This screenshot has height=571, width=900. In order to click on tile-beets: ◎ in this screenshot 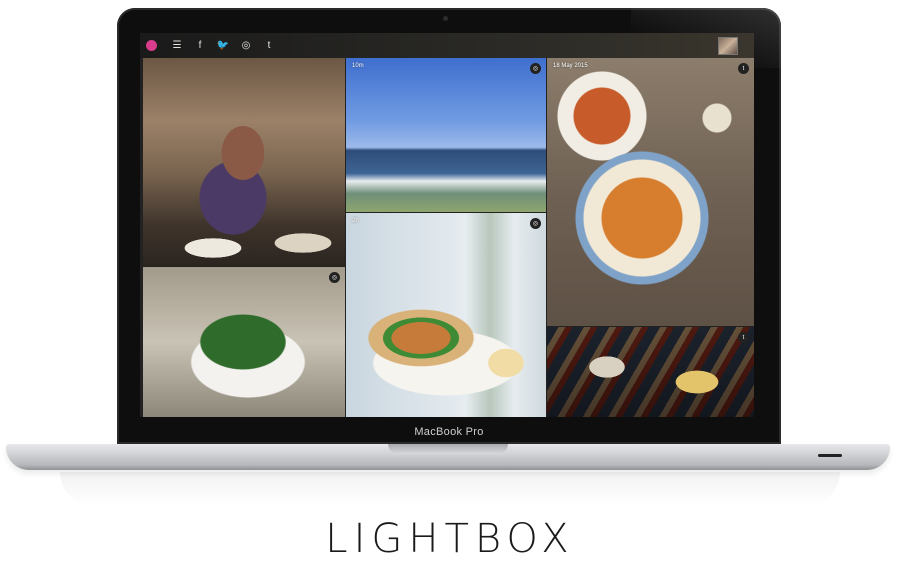, I will do `click(244, 342)`.